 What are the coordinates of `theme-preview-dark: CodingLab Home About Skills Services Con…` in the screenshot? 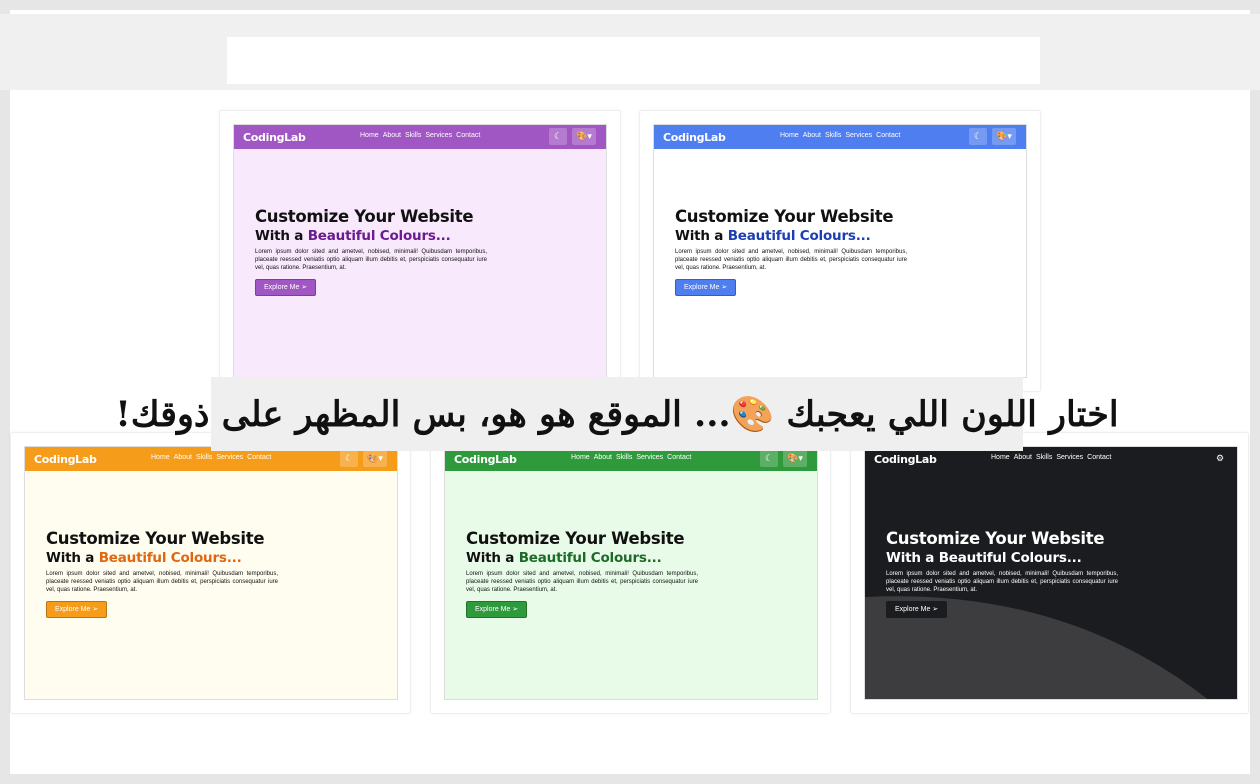 It's located at (1051, 573).